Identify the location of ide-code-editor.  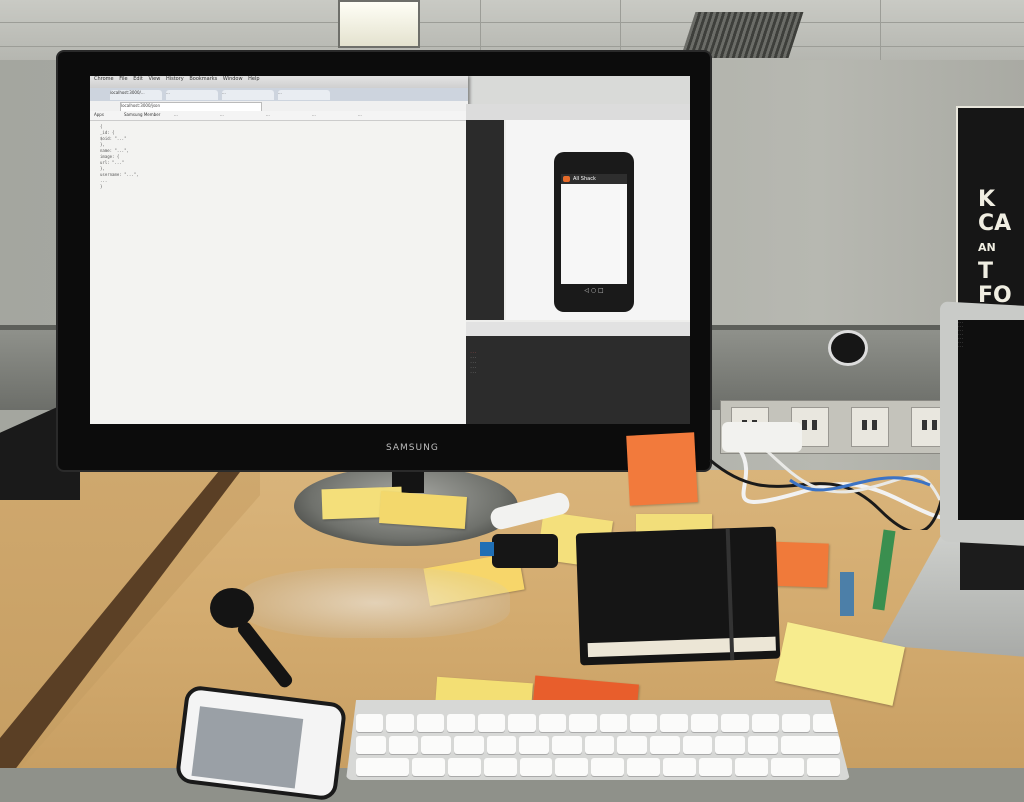
(485, 220).